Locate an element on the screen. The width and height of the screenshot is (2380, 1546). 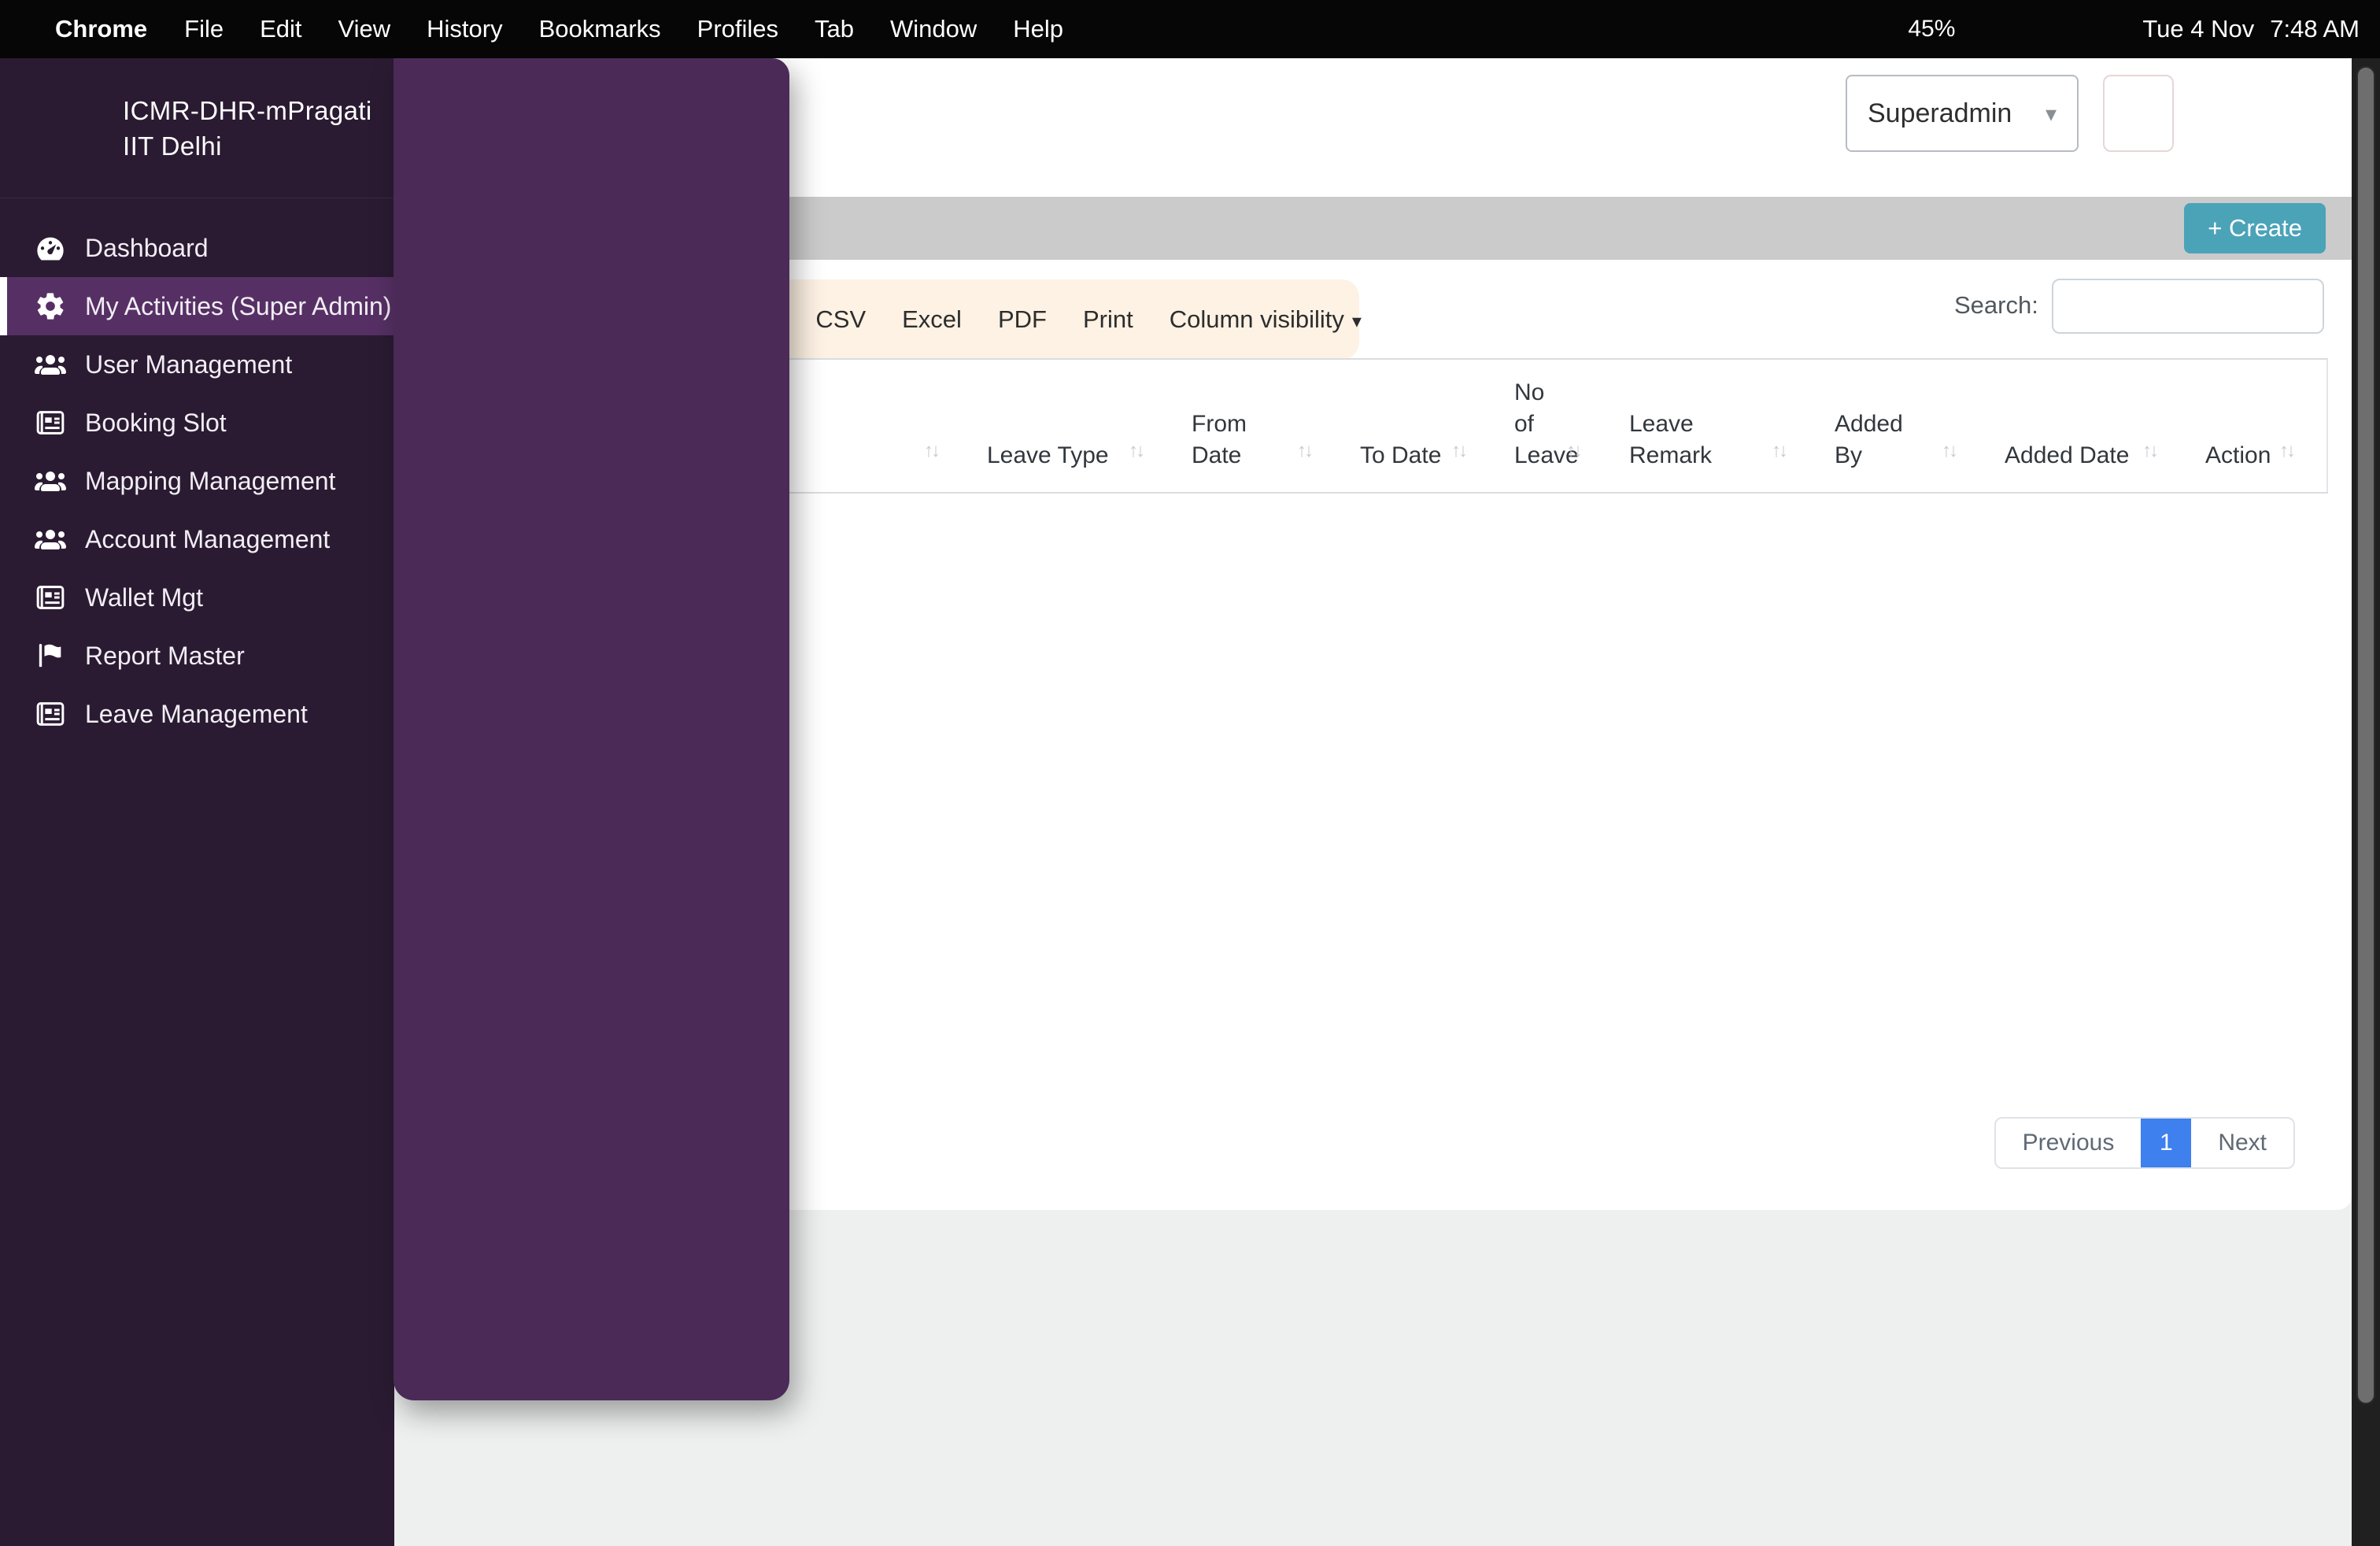
sidebar-item-label: Mapping Management is located at coordinates (210, 481).